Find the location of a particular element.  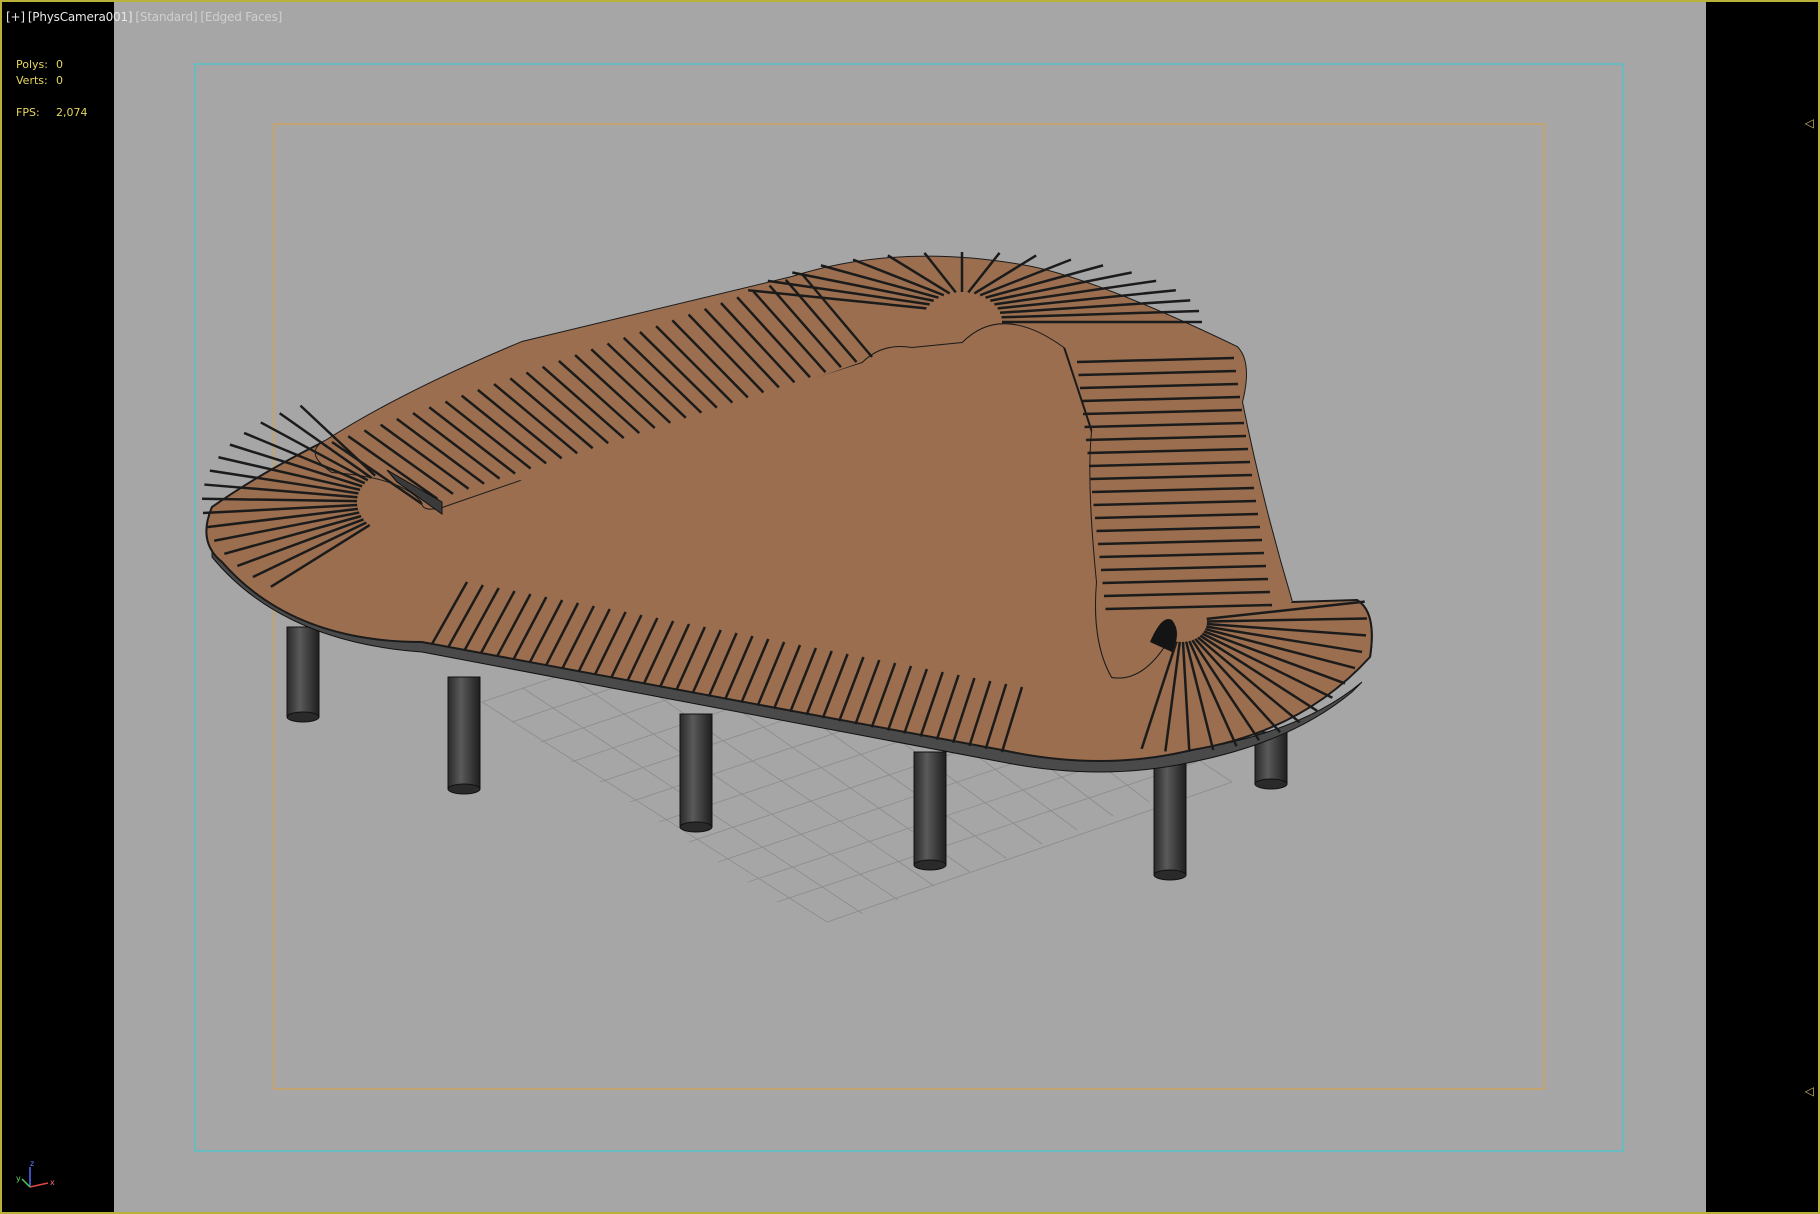

axis-x-line is located at coordinates (39, 1185).